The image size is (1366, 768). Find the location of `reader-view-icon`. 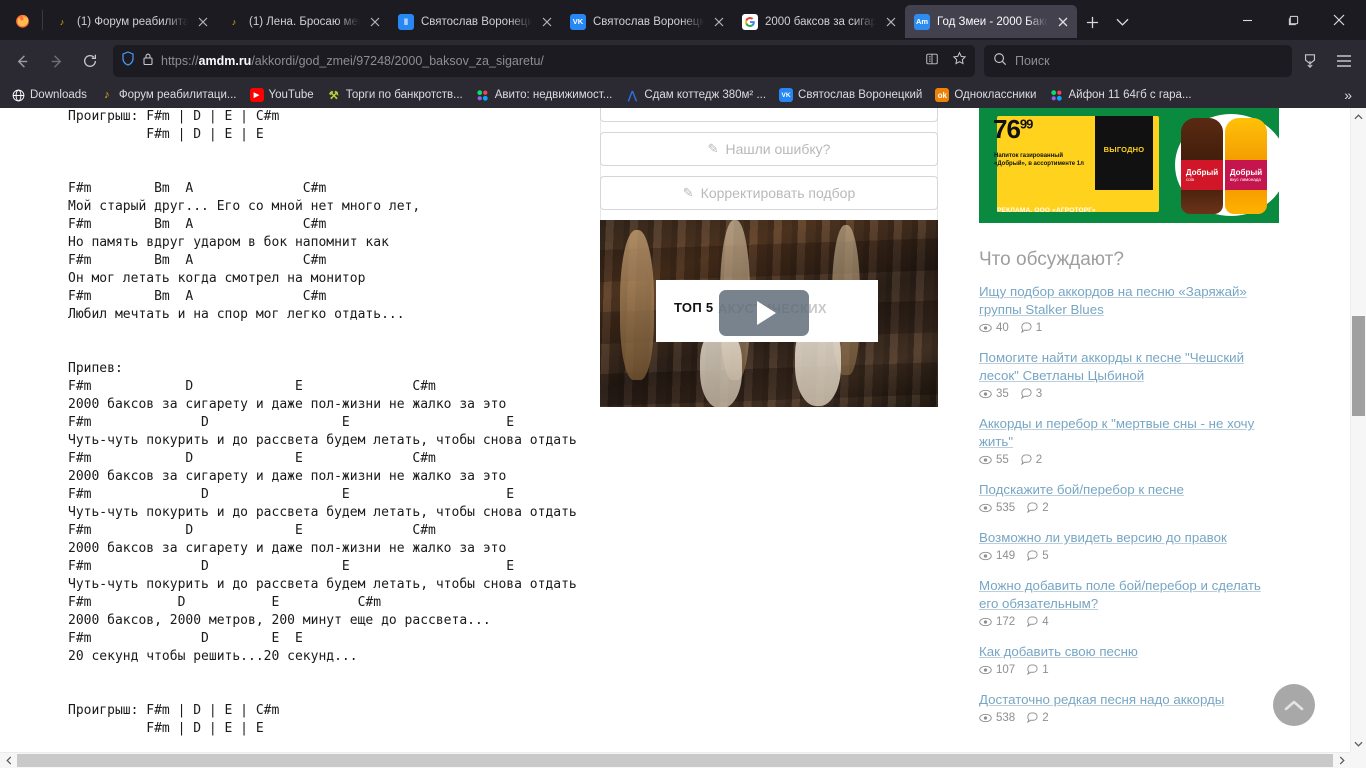

reader-view-icon is located at coordinates (932, 61).